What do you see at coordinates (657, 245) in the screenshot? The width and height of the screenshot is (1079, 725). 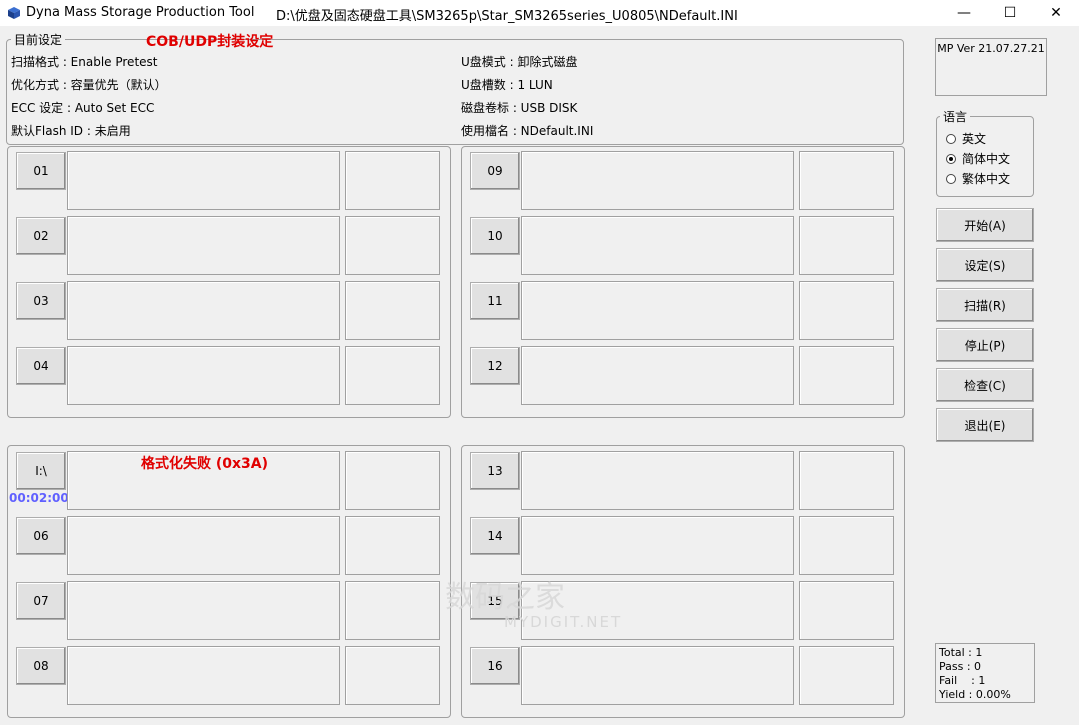 I see `slot-10-status-panel` at bounding box center [657, 245].